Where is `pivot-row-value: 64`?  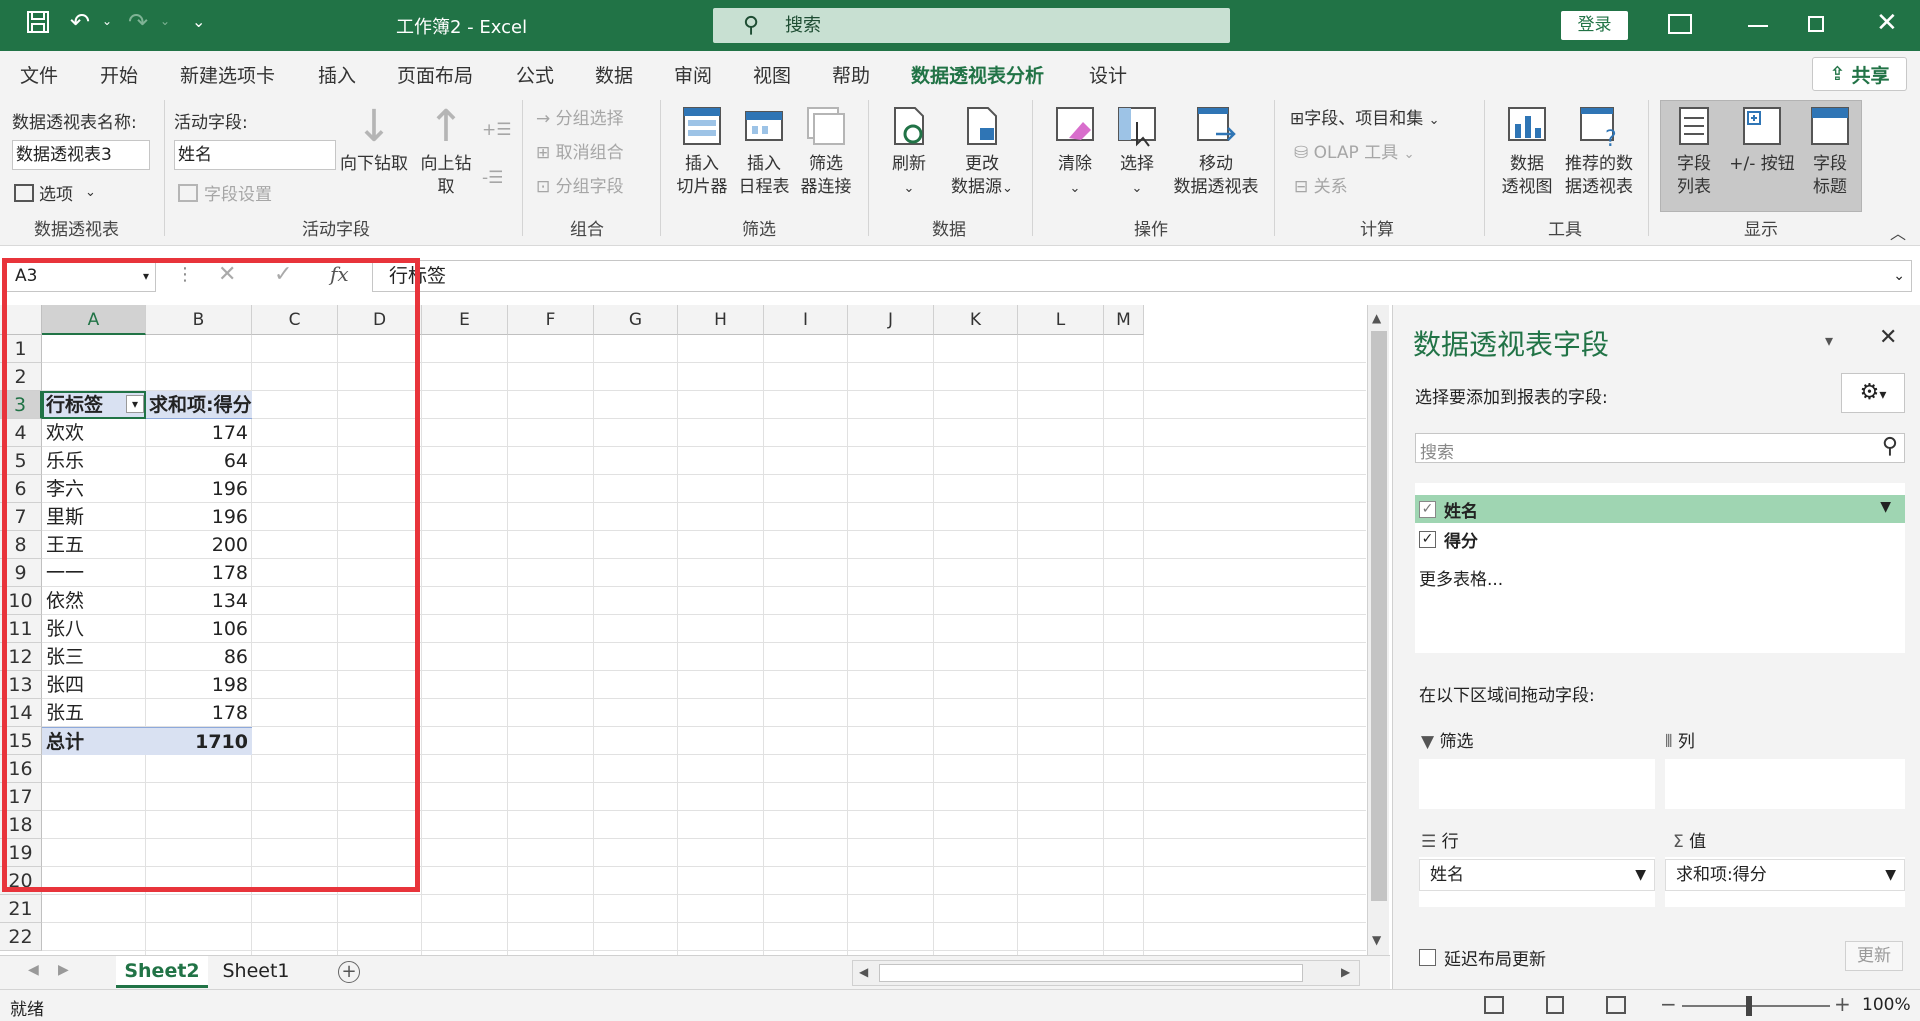
pivot-row-value: 64 is located at coordinates (199, 461).